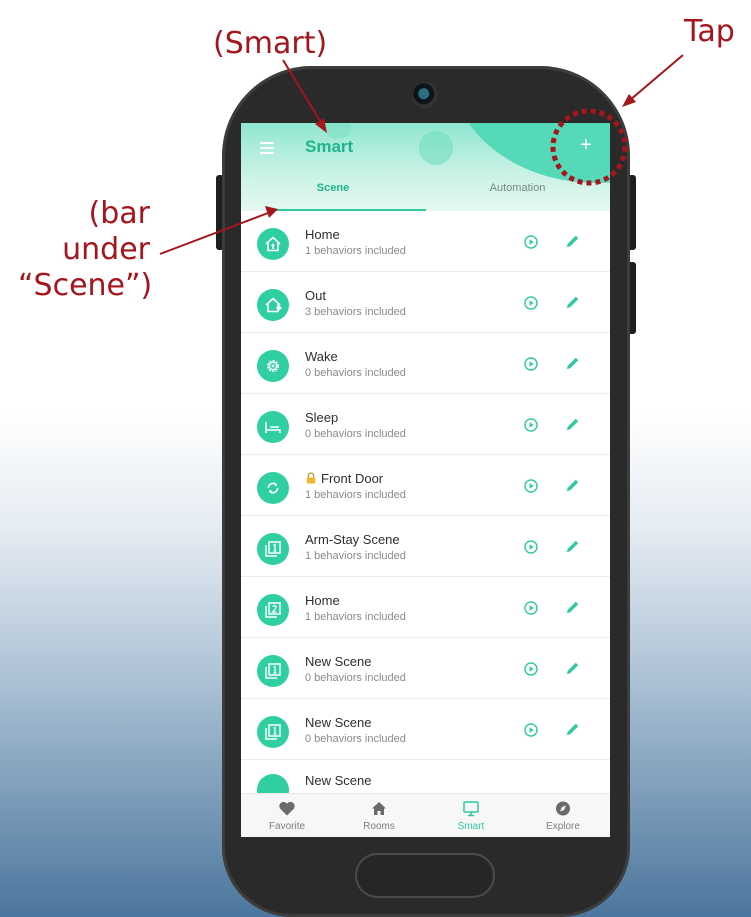 The width and height of the screenshot is (751, 917). I want to click on layers-2-icon, so click(273, 610).